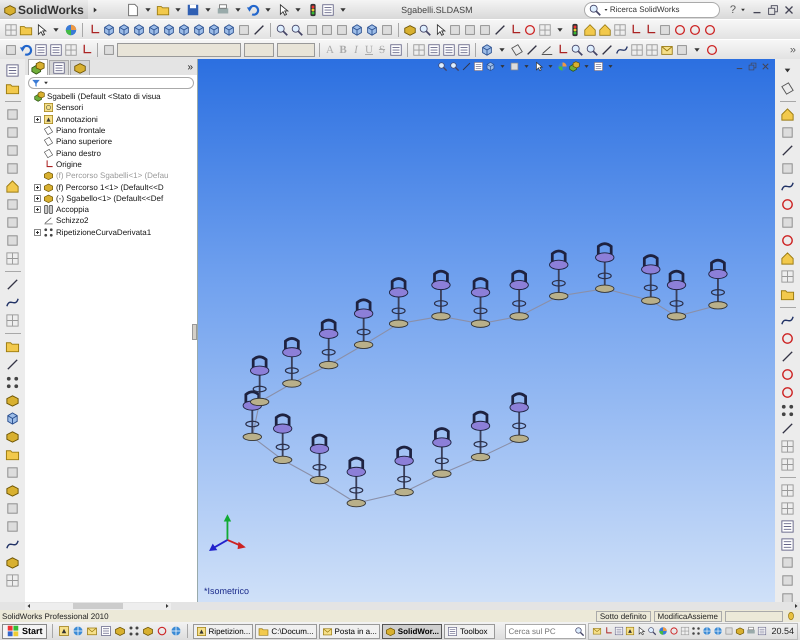 This screenshot has height=640, width=800. What do you see at coordinates (652, 10) in the screenshot?
I see `search-field: Ricerca SolidWorks` at bounding box center [652, 10].